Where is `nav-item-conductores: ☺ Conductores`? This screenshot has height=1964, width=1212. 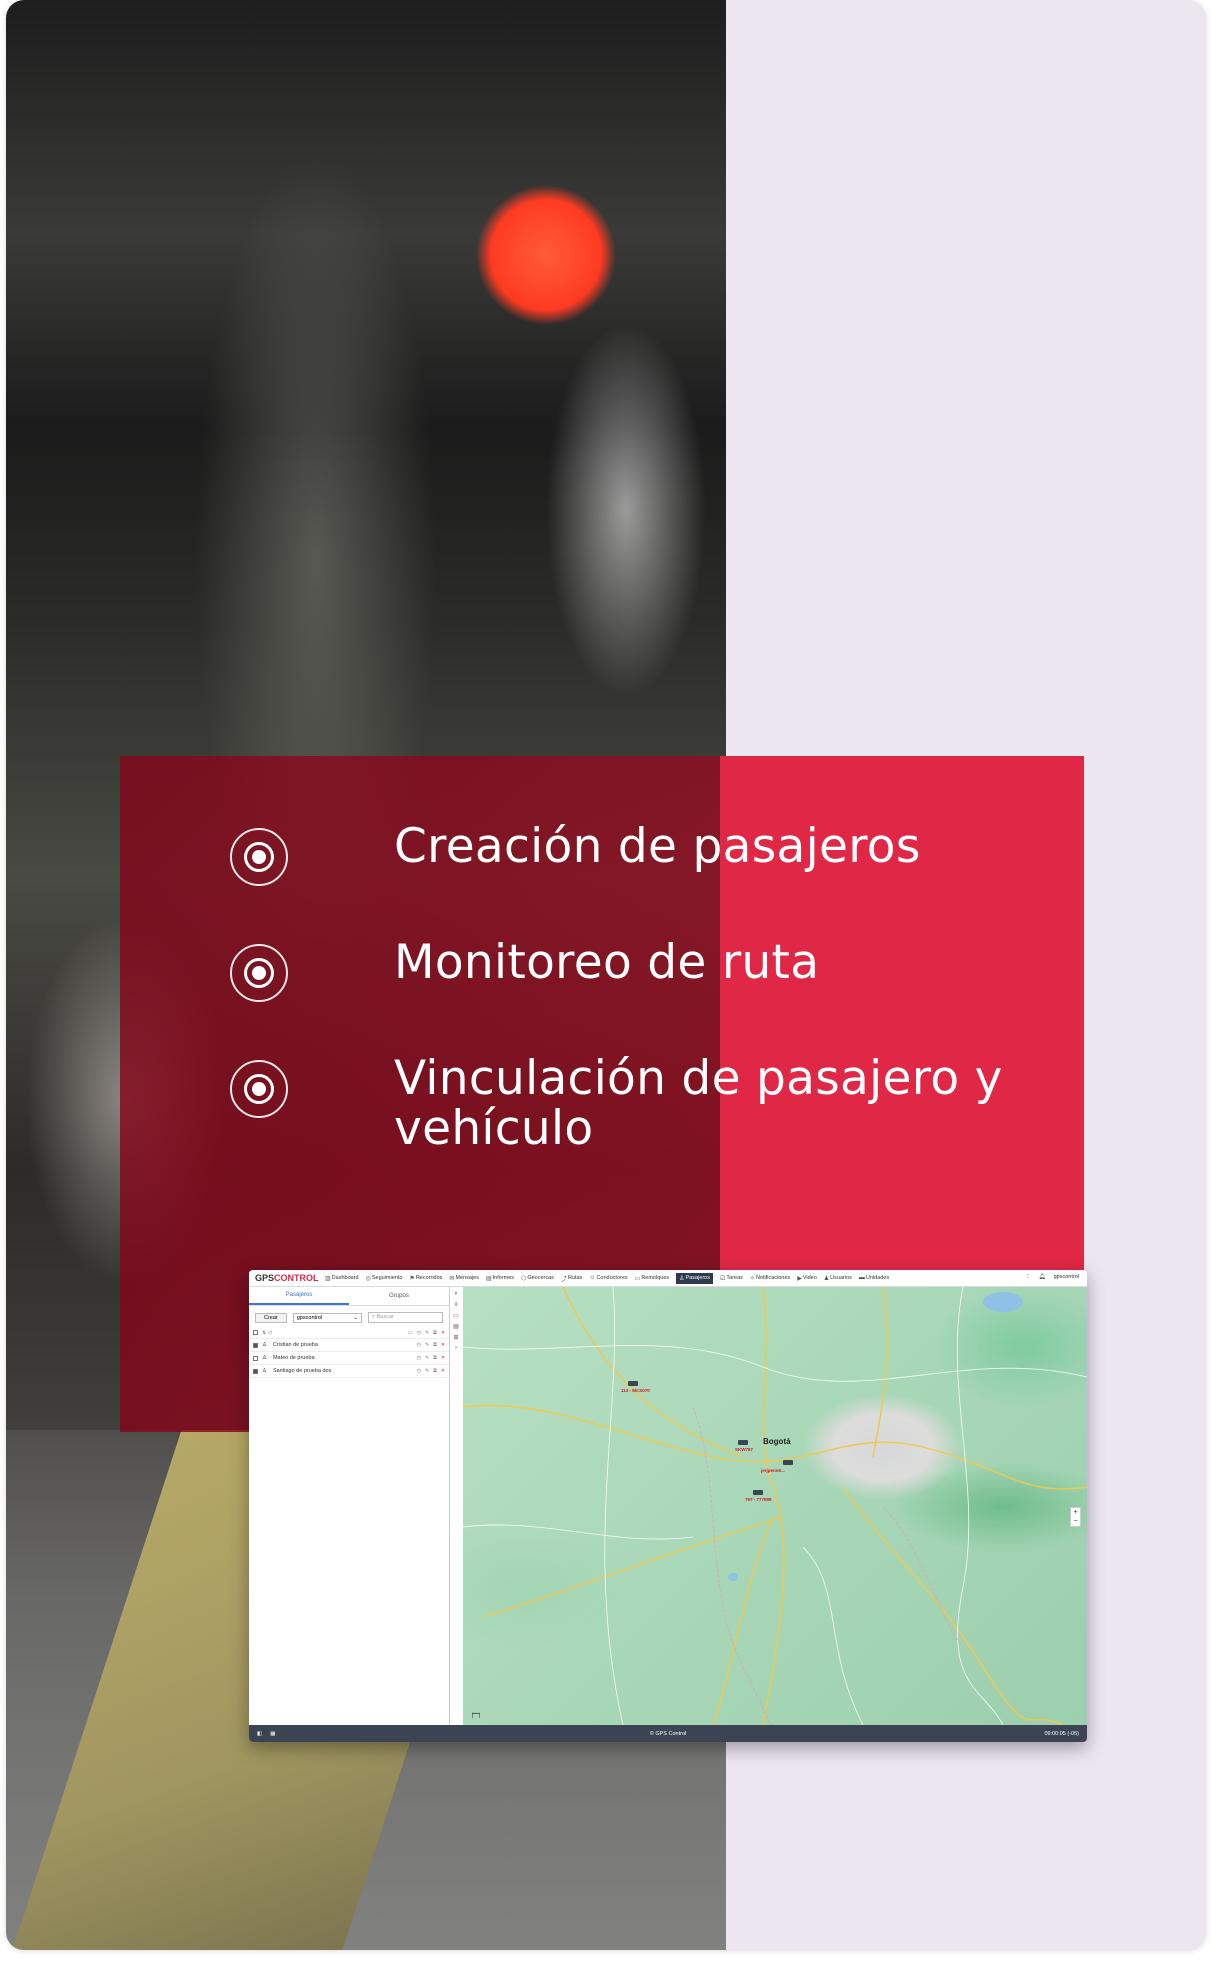 nav-item-conductores: ☺ Conductores is located at coordinates (608, 1278).